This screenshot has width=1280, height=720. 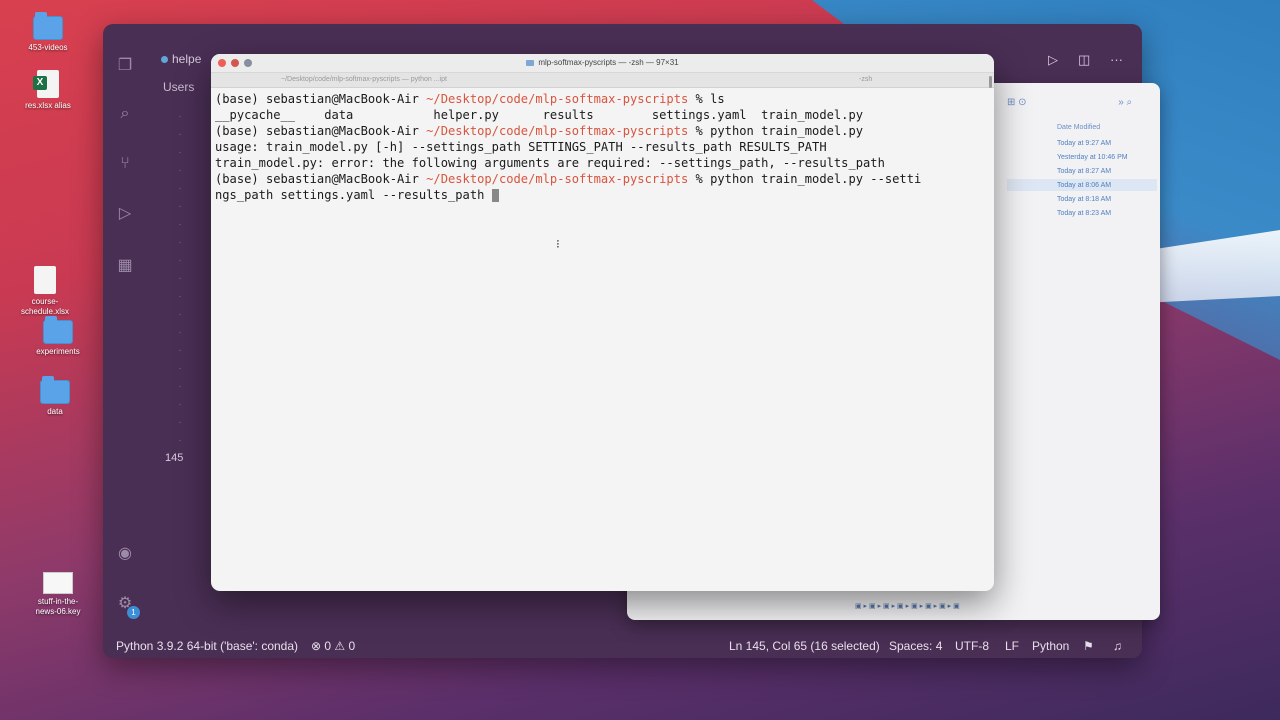 What do you see at coordinates (1088, 646) in the screenshot?
I see `feedback-icon: ⚑` at bounding box center [1088, 646].